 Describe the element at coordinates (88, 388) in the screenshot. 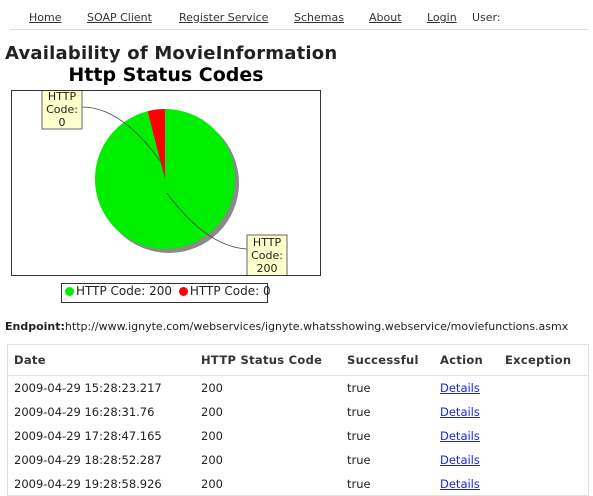

I see `cell-date: 2009-04-29 15:28:23.217` at that location.